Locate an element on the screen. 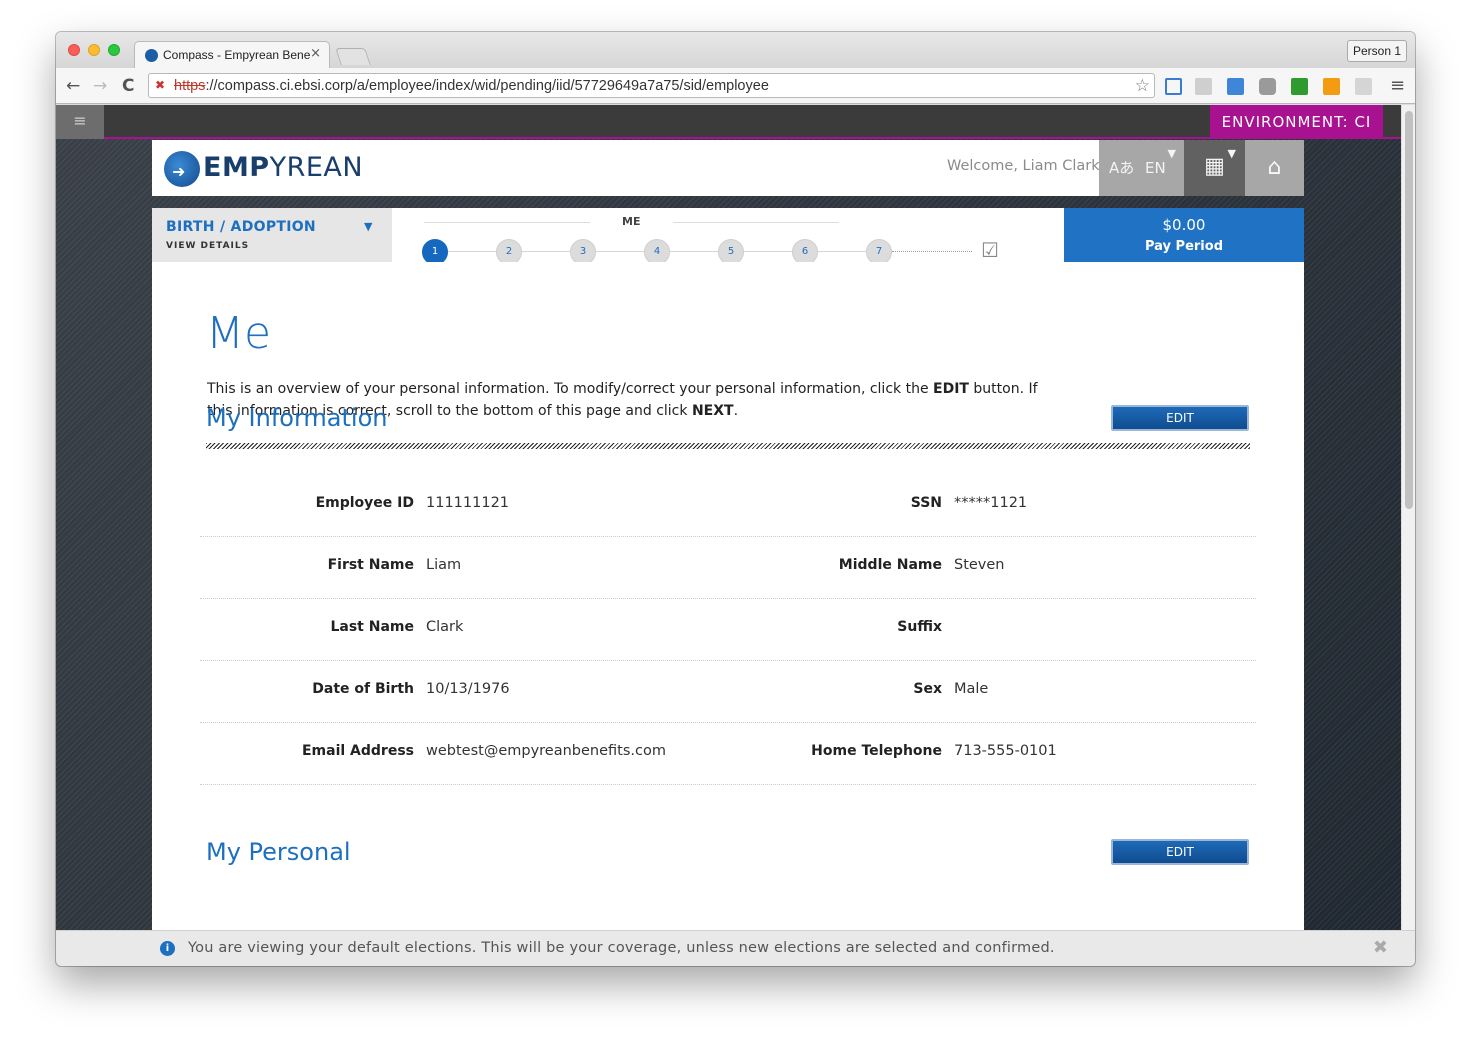  tab-close-icon: × is located at coordinates (315, 53).